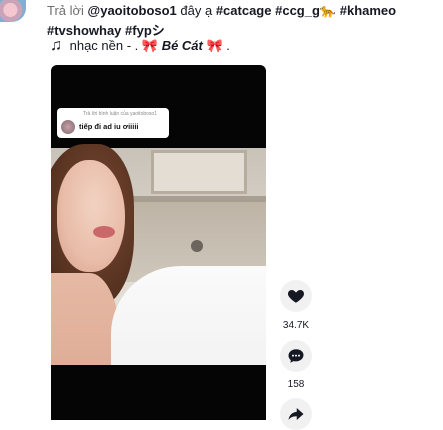 This screenshot has width=443, height=430. I want to click on lips, so click(104, 232).